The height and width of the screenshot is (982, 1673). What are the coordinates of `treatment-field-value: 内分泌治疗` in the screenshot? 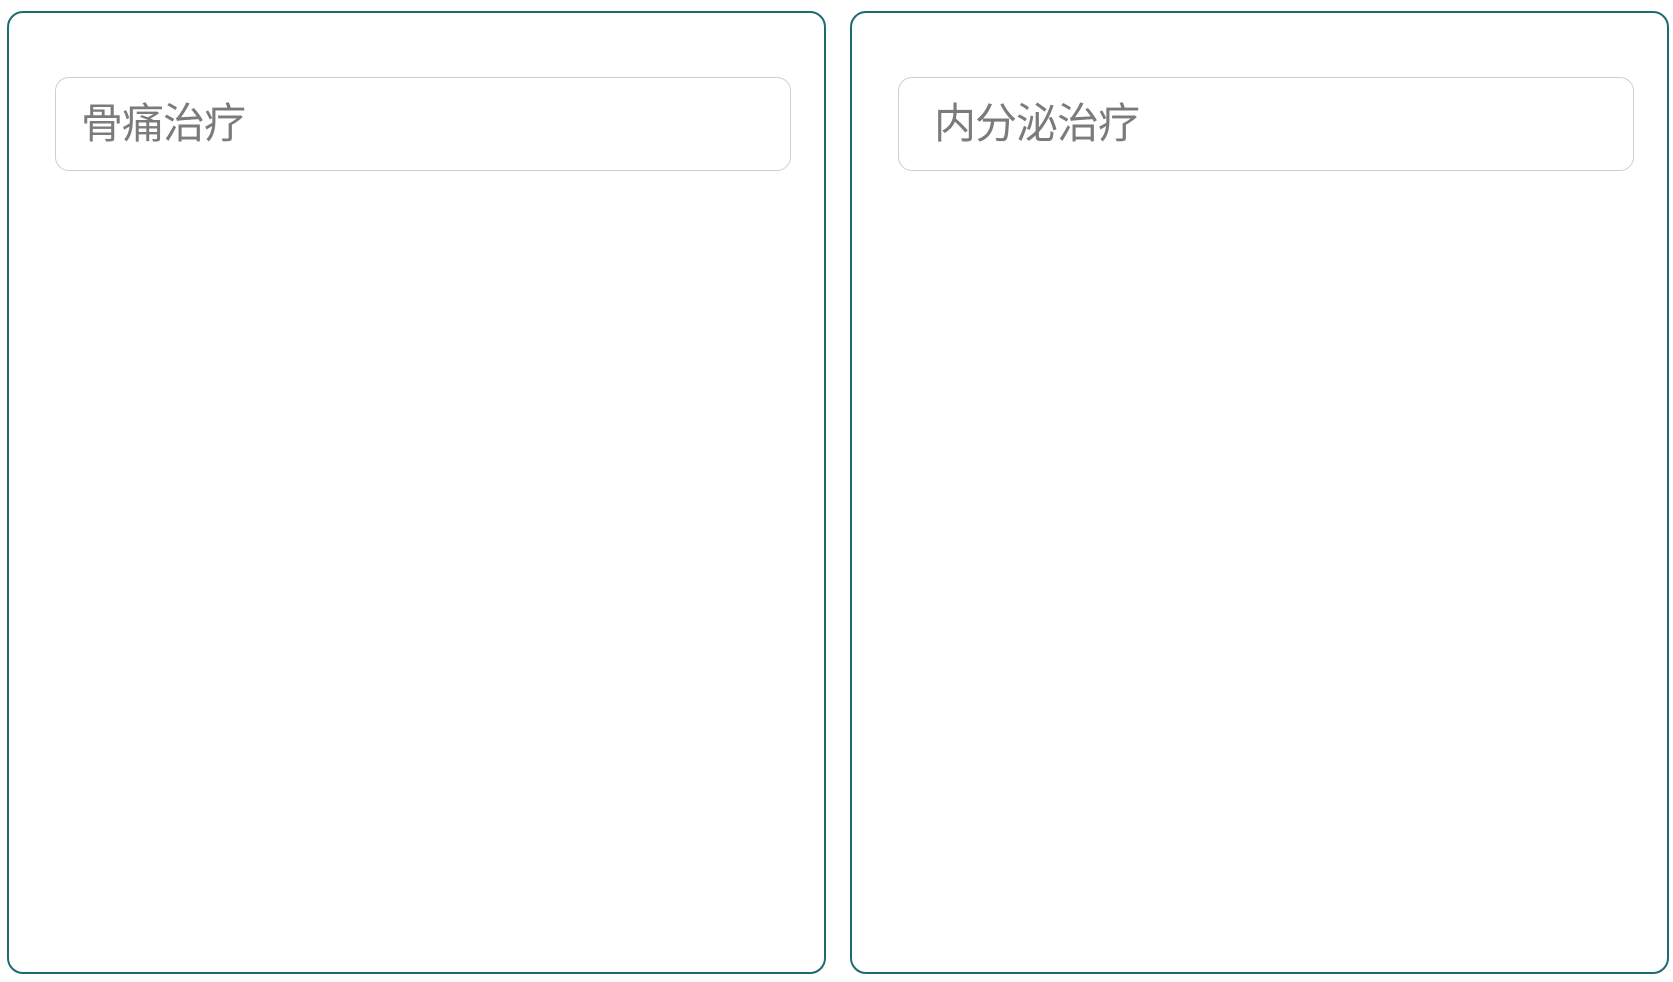 It's located at (1037, 123).